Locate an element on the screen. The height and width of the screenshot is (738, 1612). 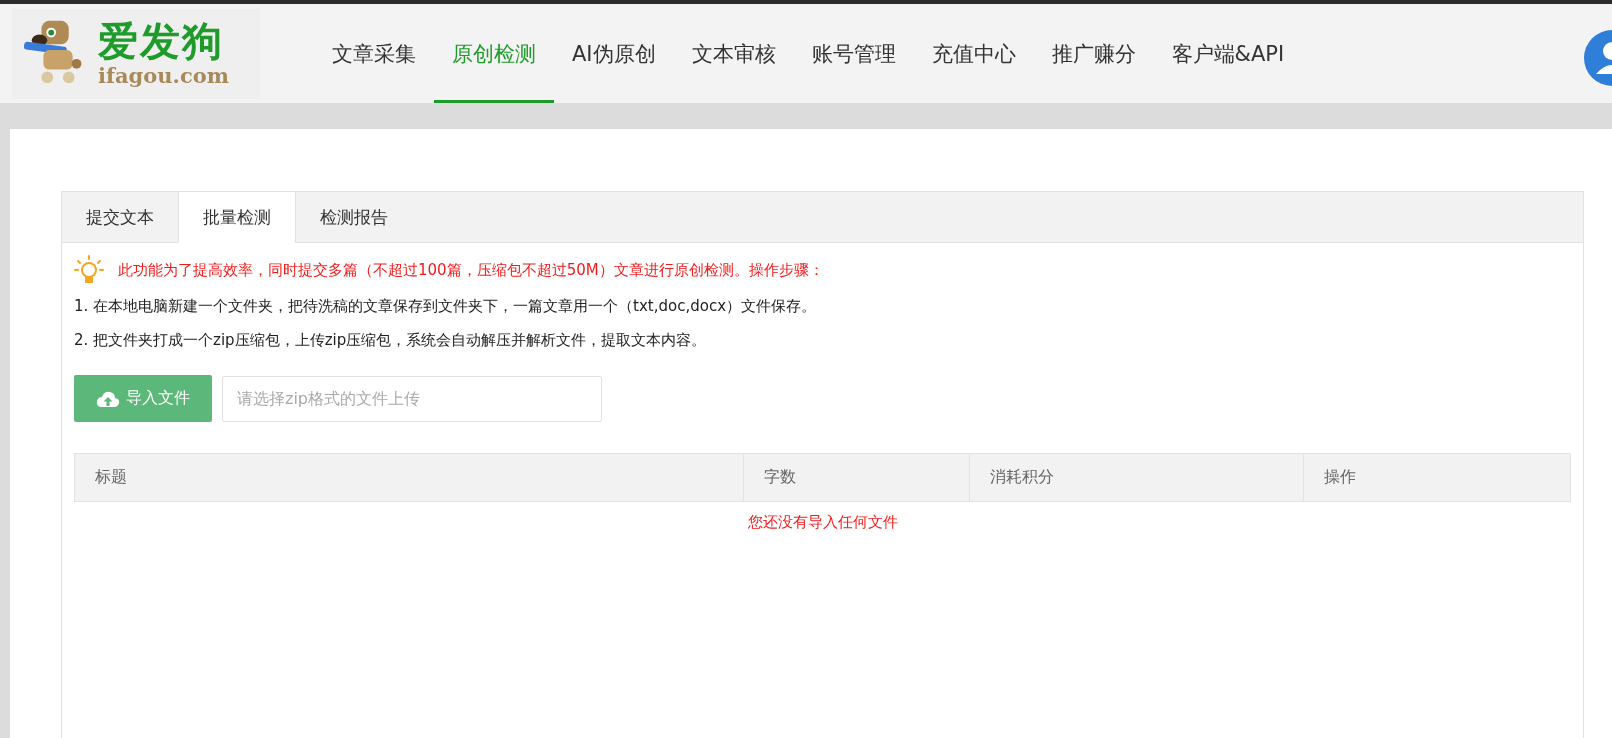
tab: 批量检测 is located at coordinates (237, 217).